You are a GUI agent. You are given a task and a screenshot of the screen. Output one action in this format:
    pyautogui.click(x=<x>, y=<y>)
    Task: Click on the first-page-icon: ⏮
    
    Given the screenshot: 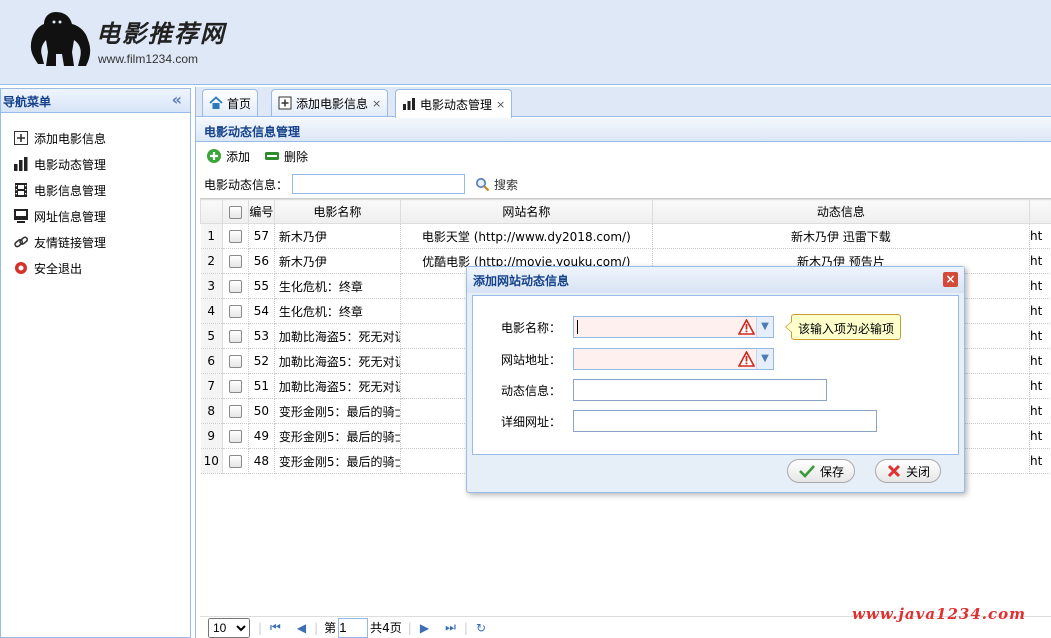 What is the action you would take?
    pyautogui.click(x=275, y=627)
    